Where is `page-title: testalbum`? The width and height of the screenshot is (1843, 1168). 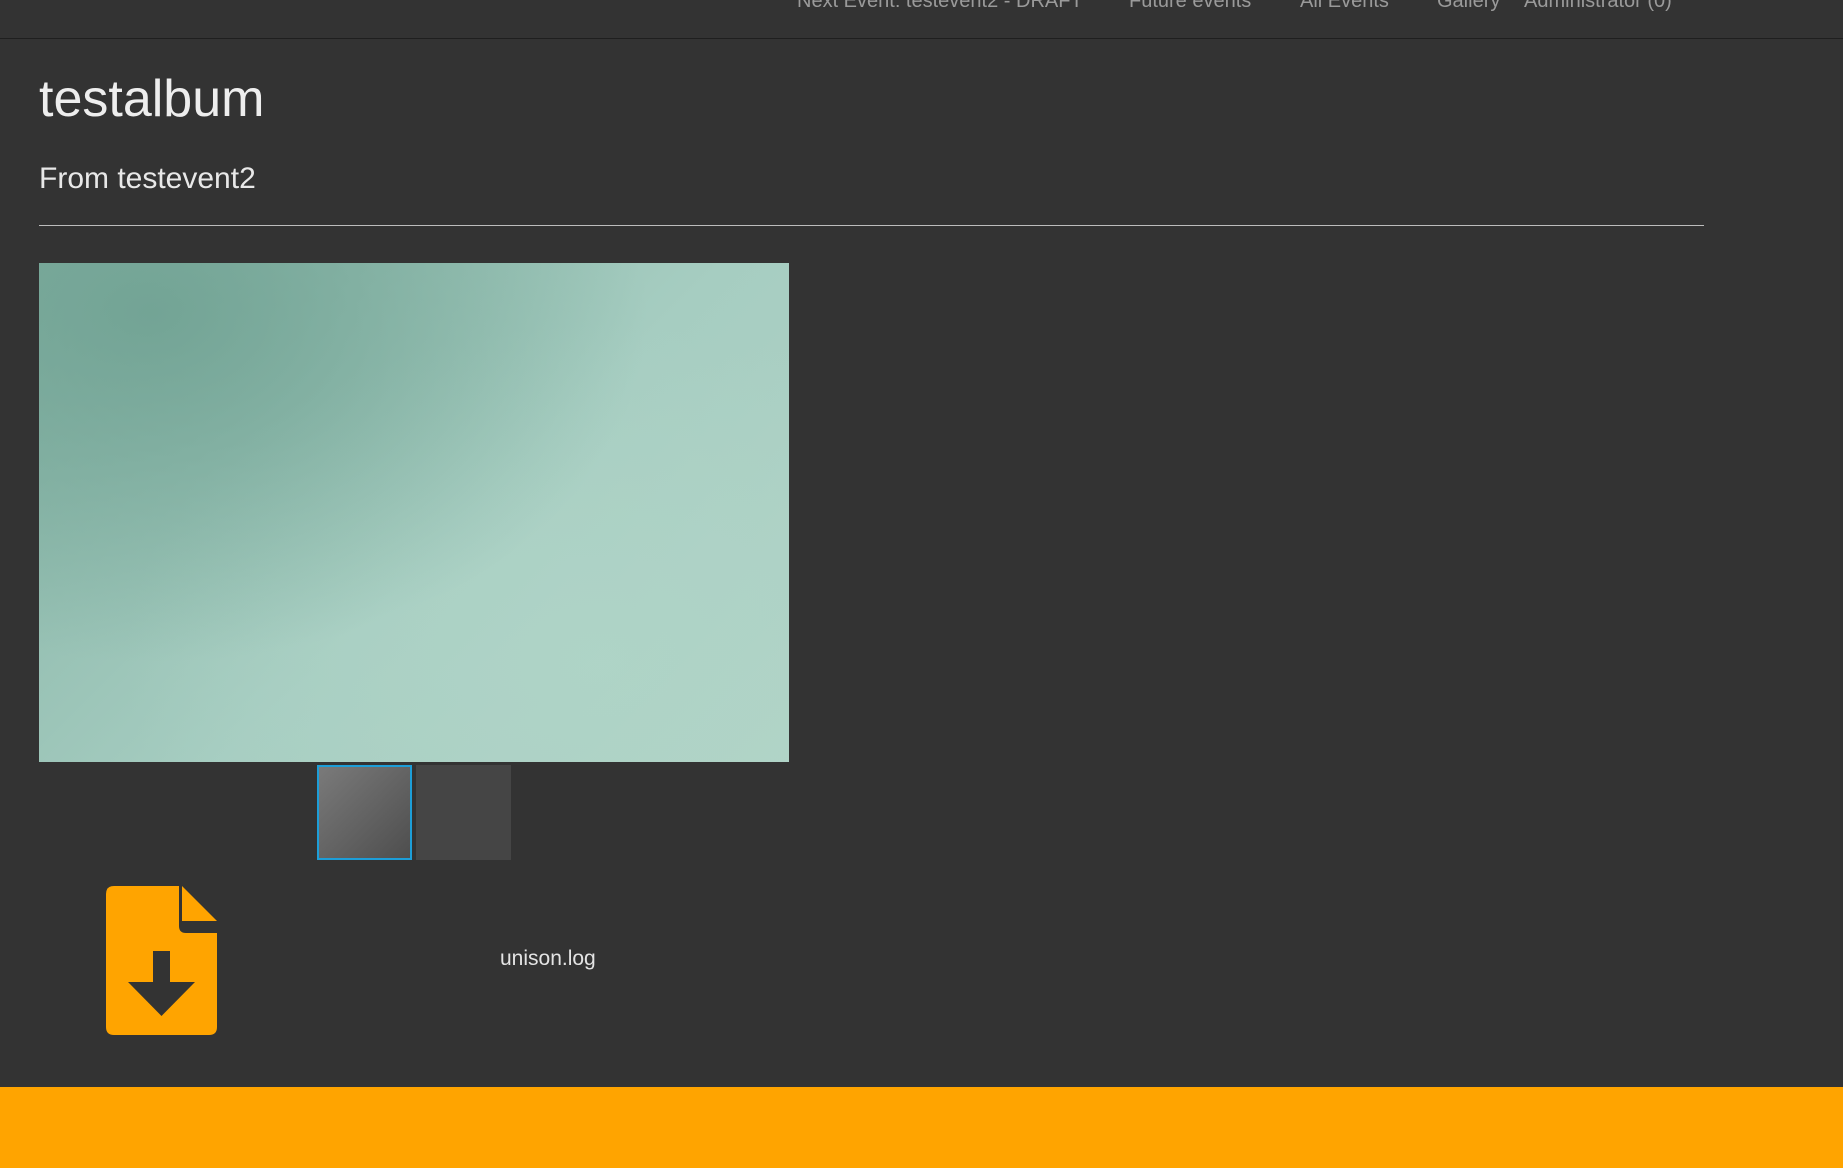 page-title: testalbum is located at coordinates (152, 99).